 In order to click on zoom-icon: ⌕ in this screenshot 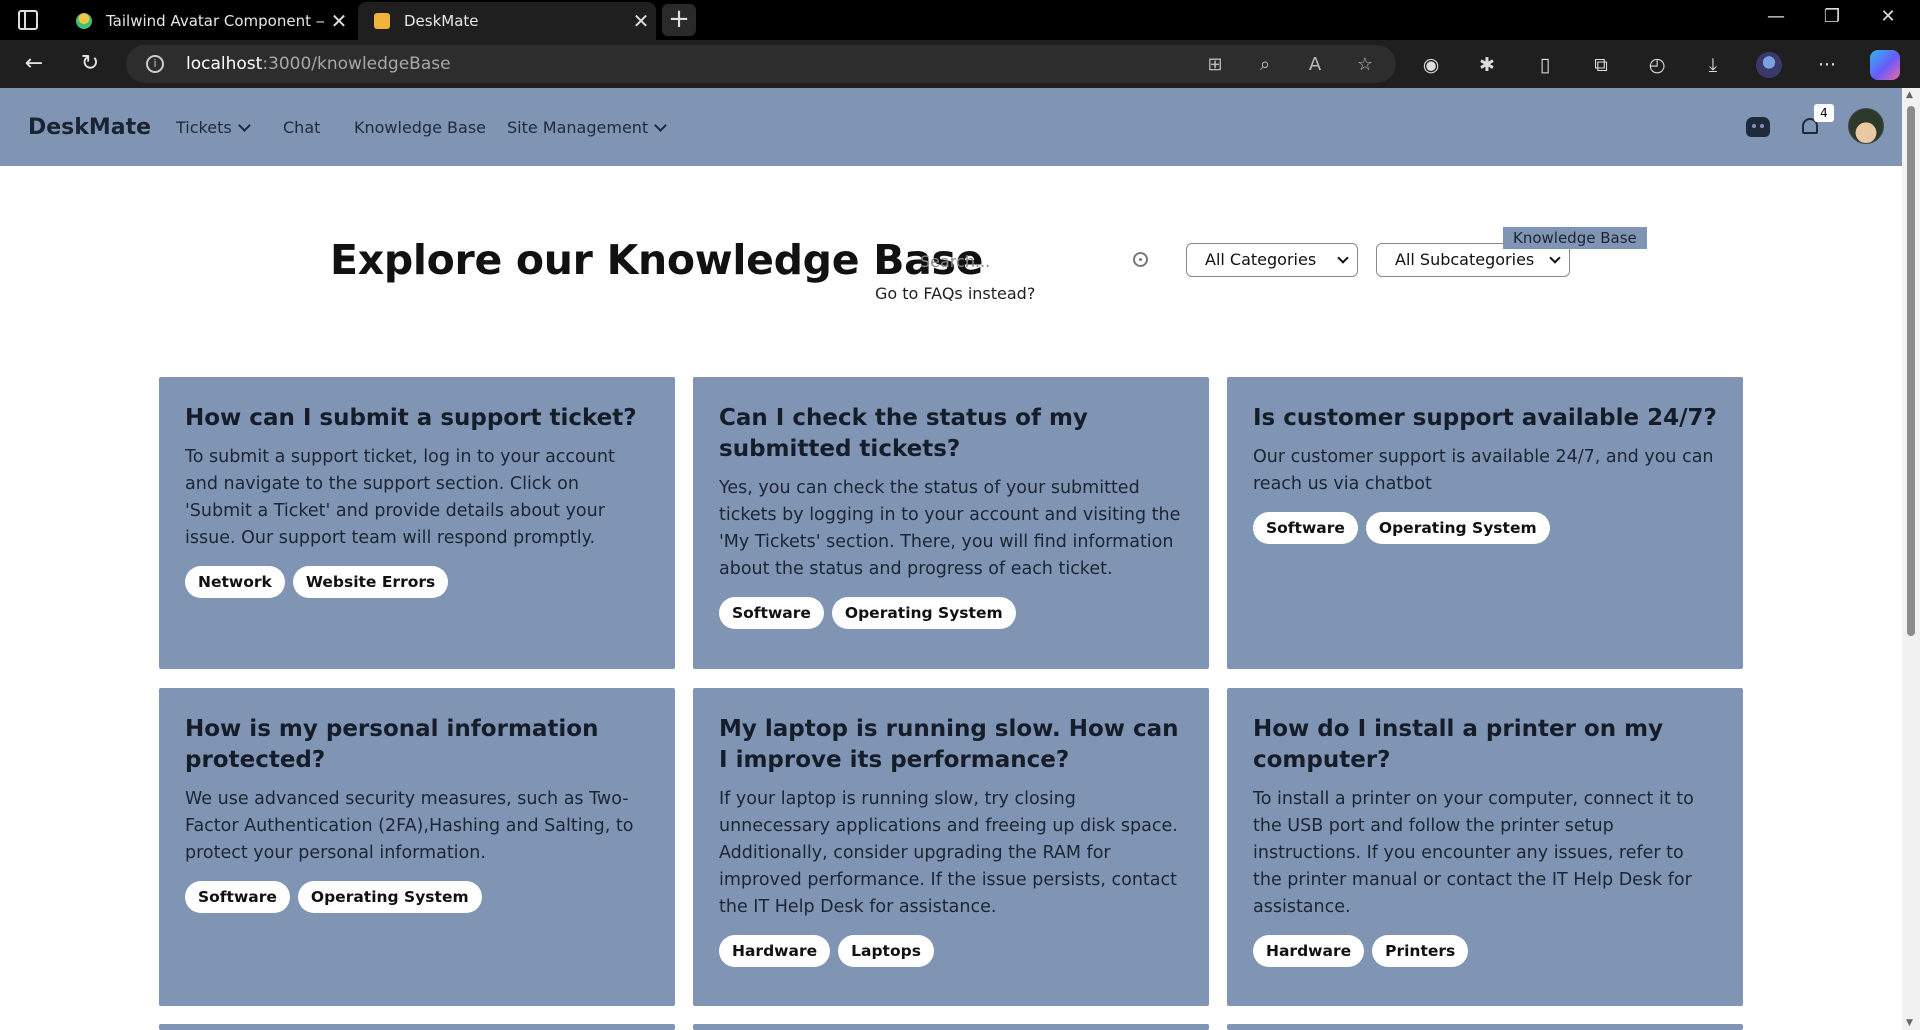, I will do `click(1265, 65)`.